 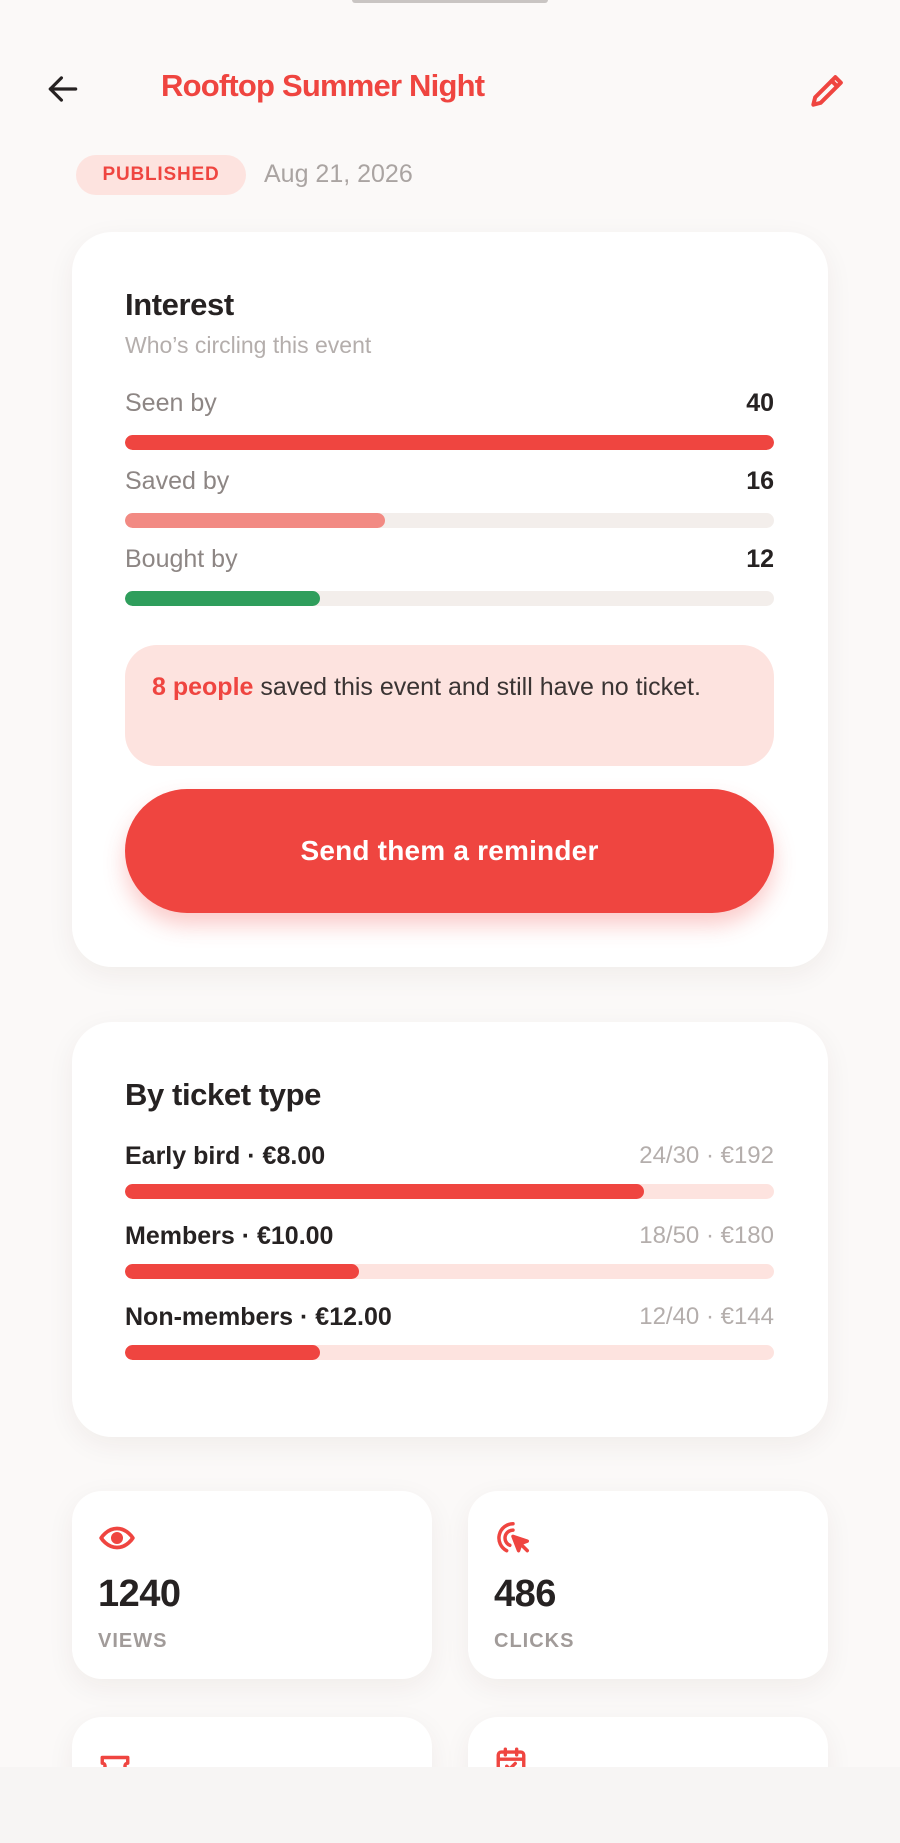 I want to click on ticket-type-title: By ticket type, so click(x=223, y=1094).